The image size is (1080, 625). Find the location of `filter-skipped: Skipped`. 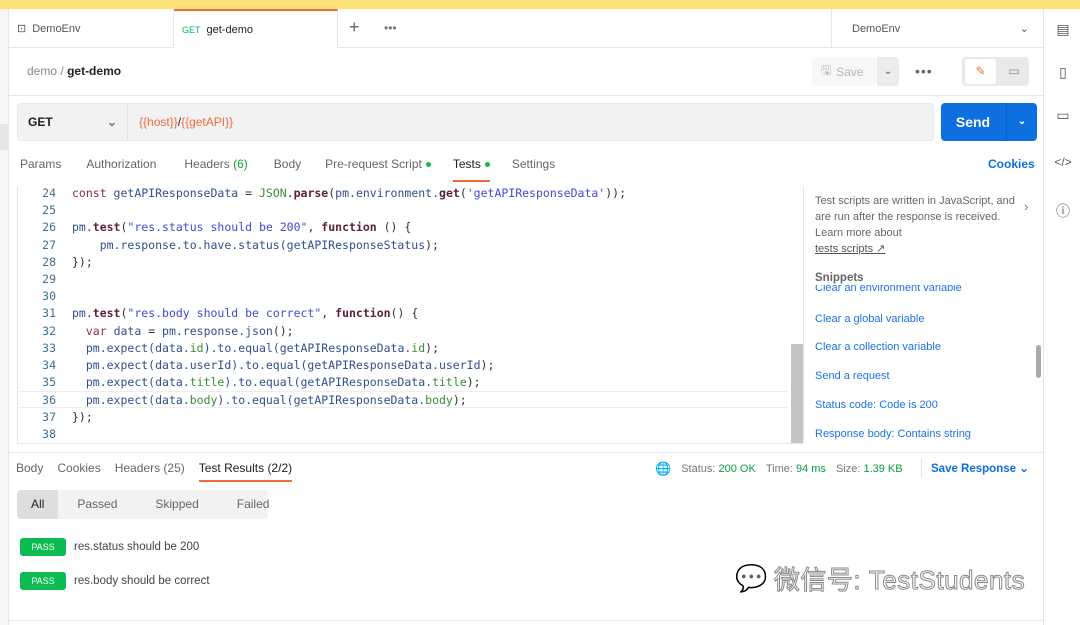

filter-skipped: Skipped is located at coordinates (176, 504).